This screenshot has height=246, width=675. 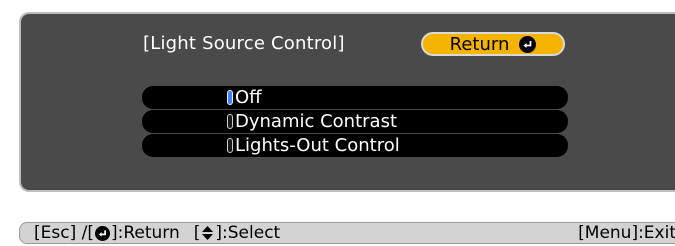 I want to click on return-button: Return, so click(x=493, y=44).